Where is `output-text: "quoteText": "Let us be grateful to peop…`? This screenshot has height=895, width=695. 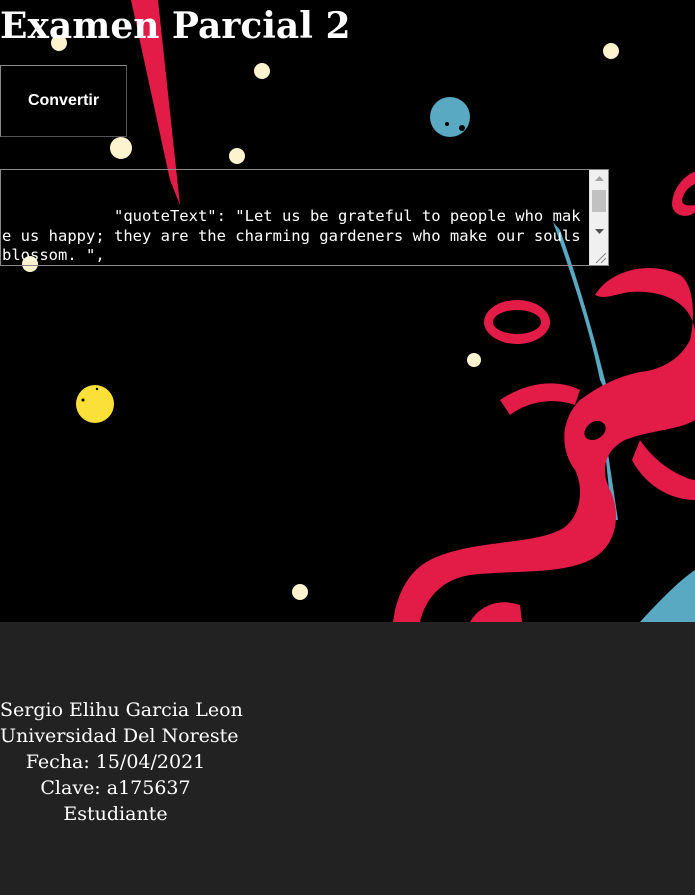
output-text: "quoteText": "Let us be grateful to peop… is located at coordinates (295, 217).